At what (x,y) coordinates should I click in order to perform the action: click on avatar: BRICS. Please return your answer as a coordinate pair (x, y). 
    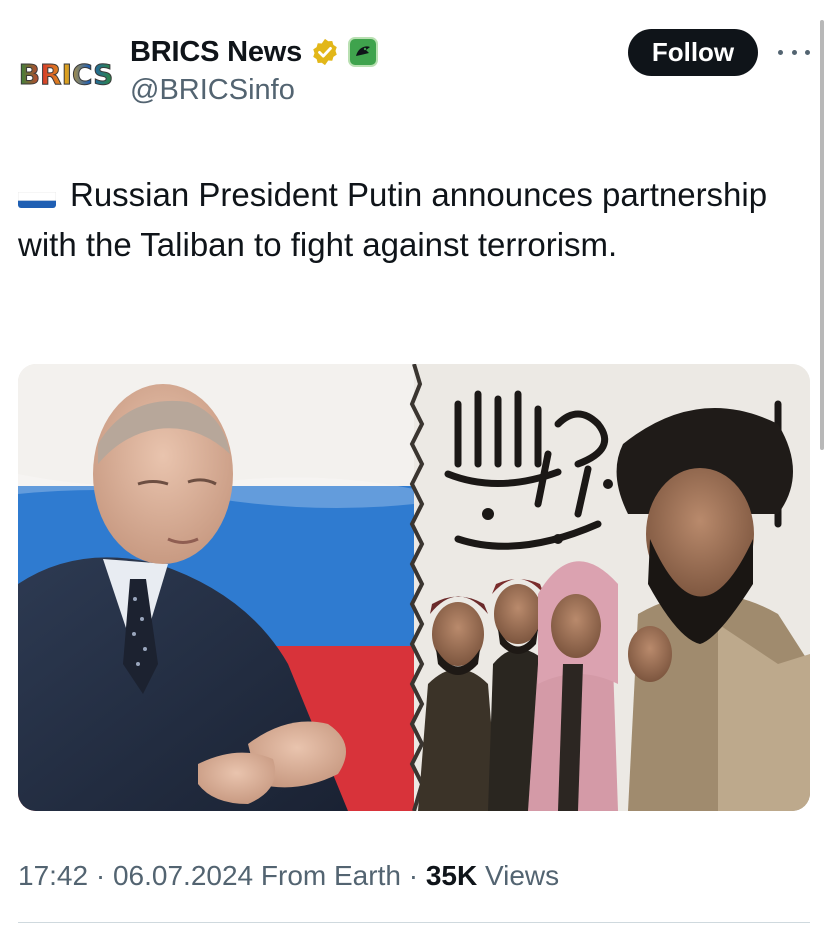
    Looking at the image, I should click on (66, 72).